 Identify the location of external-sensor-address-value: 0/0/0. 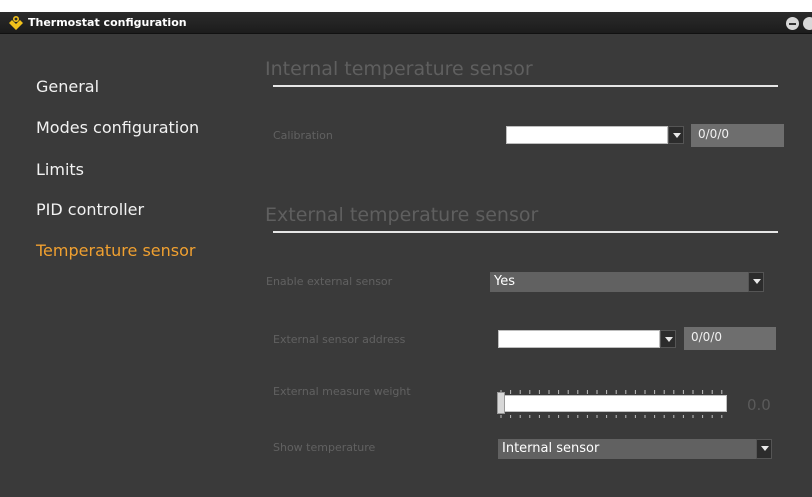
(730, 338).